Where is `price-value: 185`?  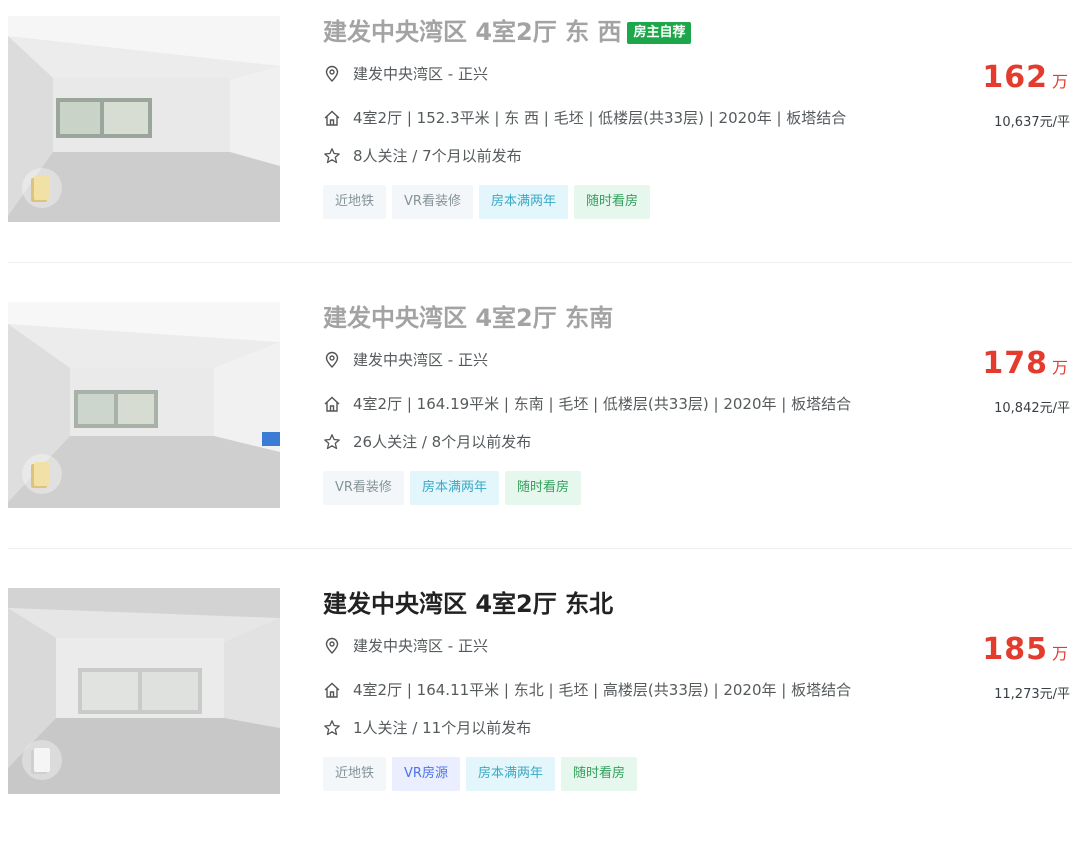
price-value: 185 is located at coordinates (1015, 649).